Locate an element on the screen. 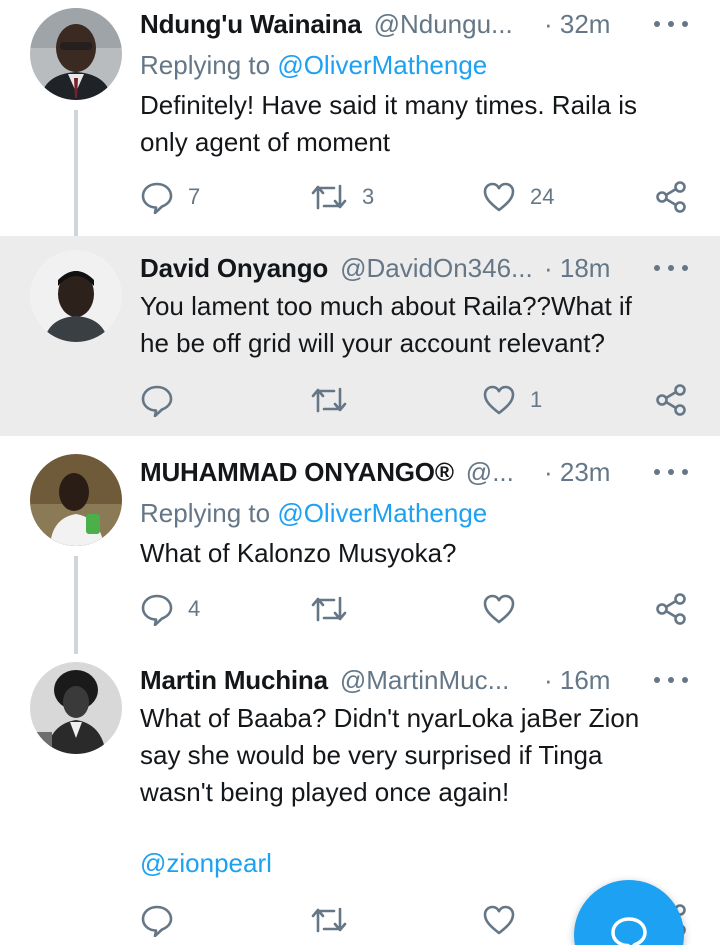 The width and height of the screenshot is (720, 945). timestamp: · 18m is located at coordinates (577, 268).